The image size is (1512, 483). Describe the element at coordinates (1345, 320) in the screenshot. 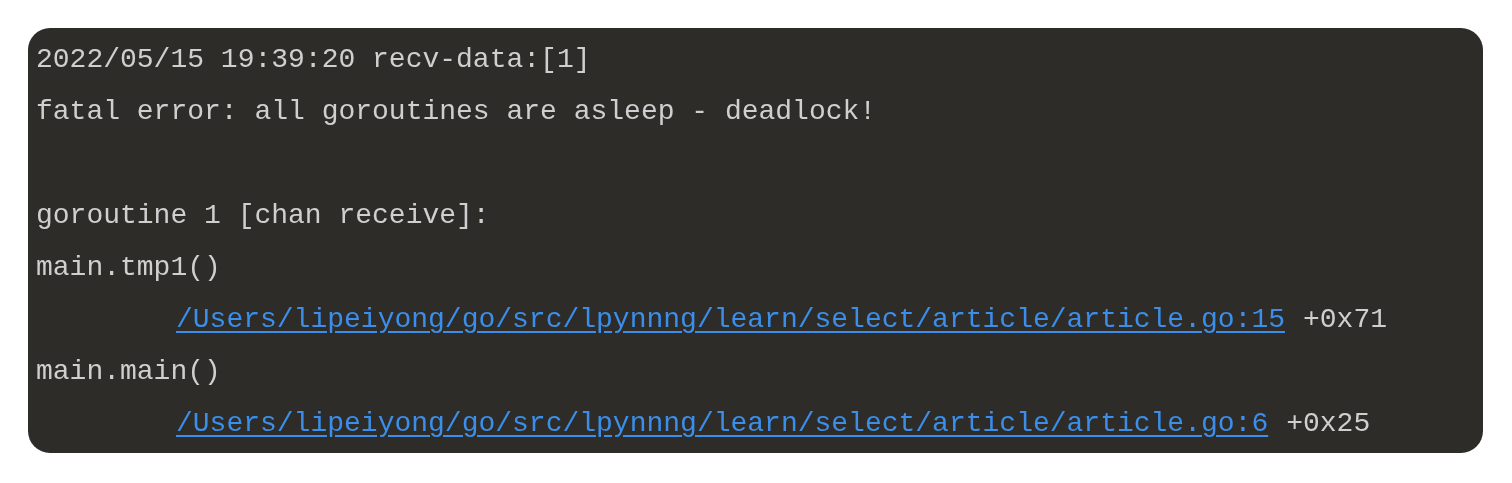

I see `offset-text: +0x71` at that location.